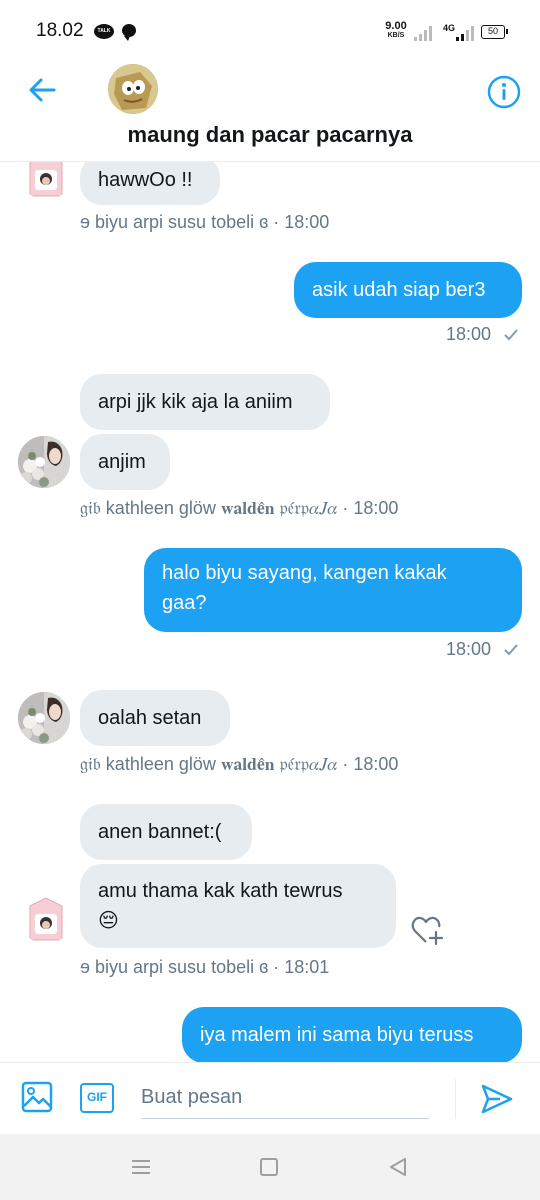 This screenshot has height=1200, width=540. Describe the element at coordinates (60, 30) in the screenshot. I see `status-time: 18.02` at that location.